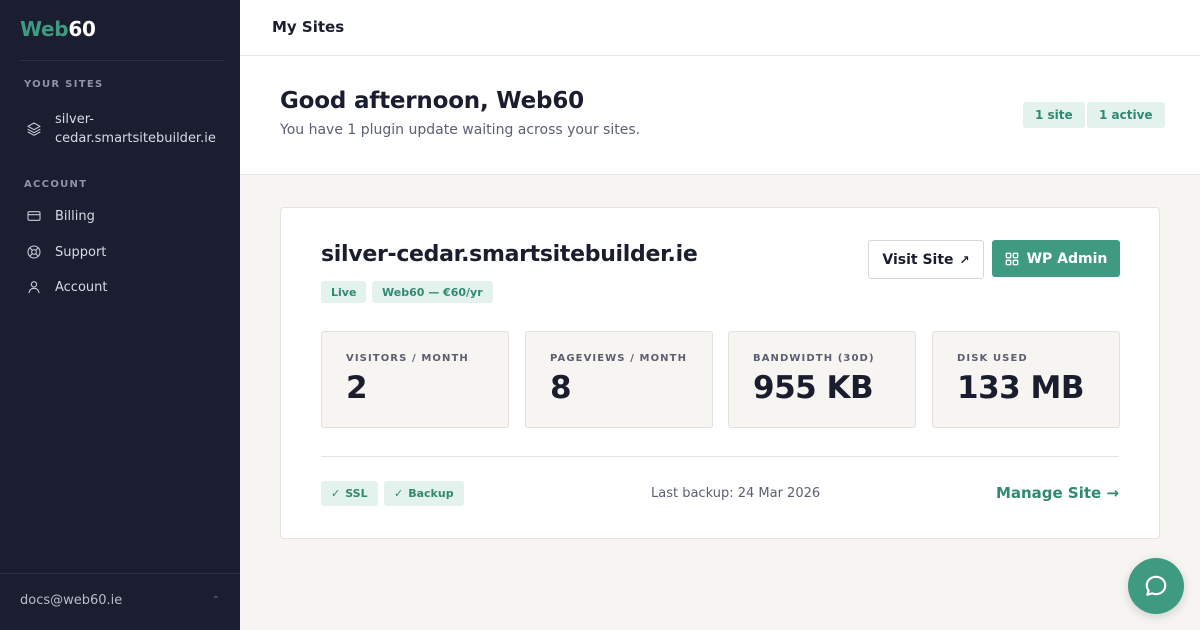 This screenshot has height=630, width=1200. Describe the element at coordinates (407, 358) in the screenshot. I see `stat-label: VISITORS / MONTH` at that location.